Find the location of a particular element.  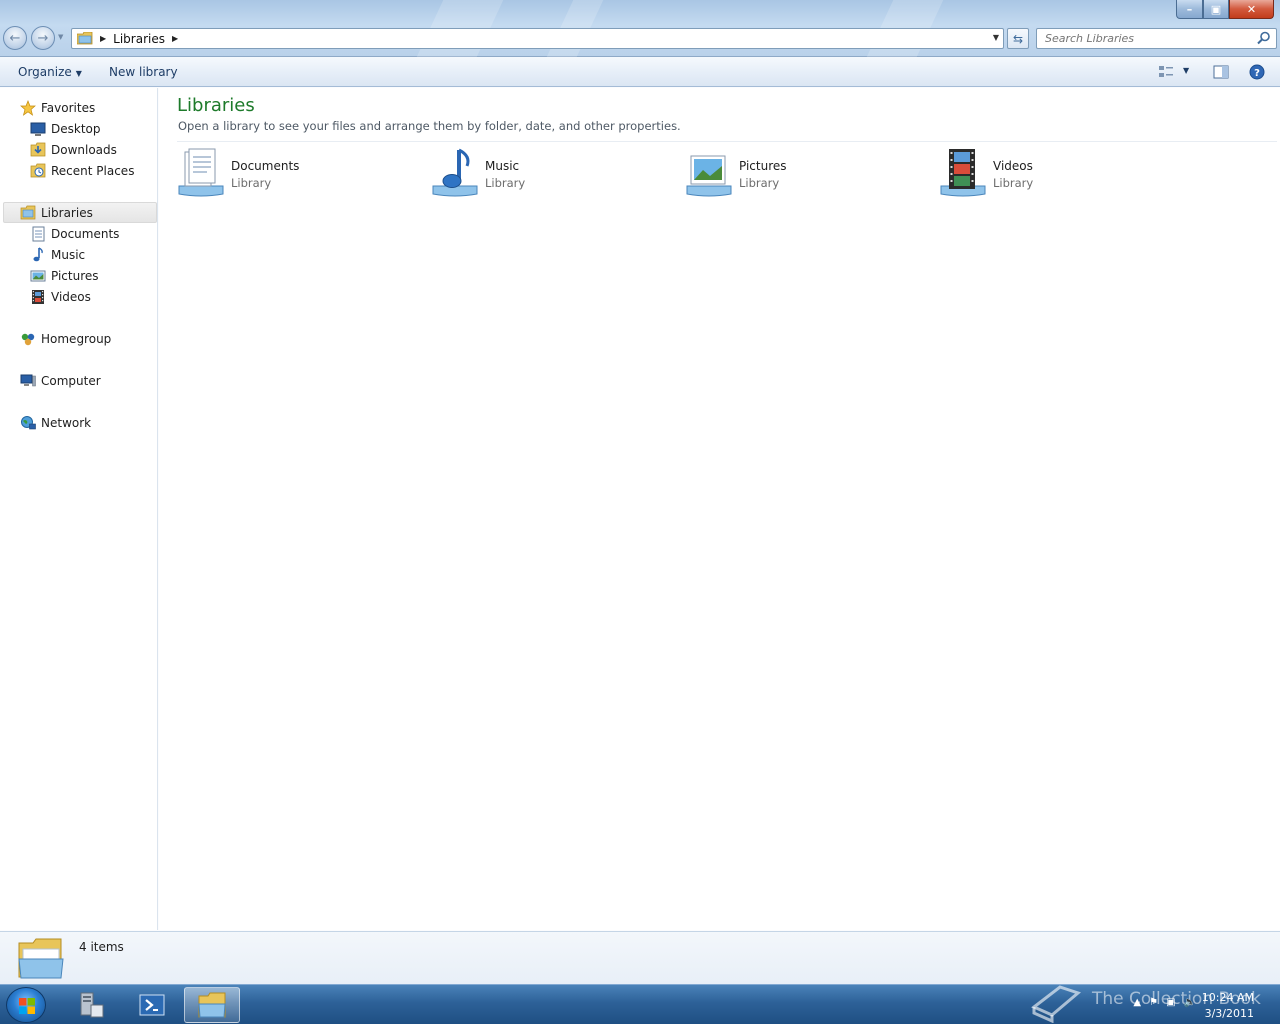

maximize-button: ▣ is located at coordinates (1216, 9).